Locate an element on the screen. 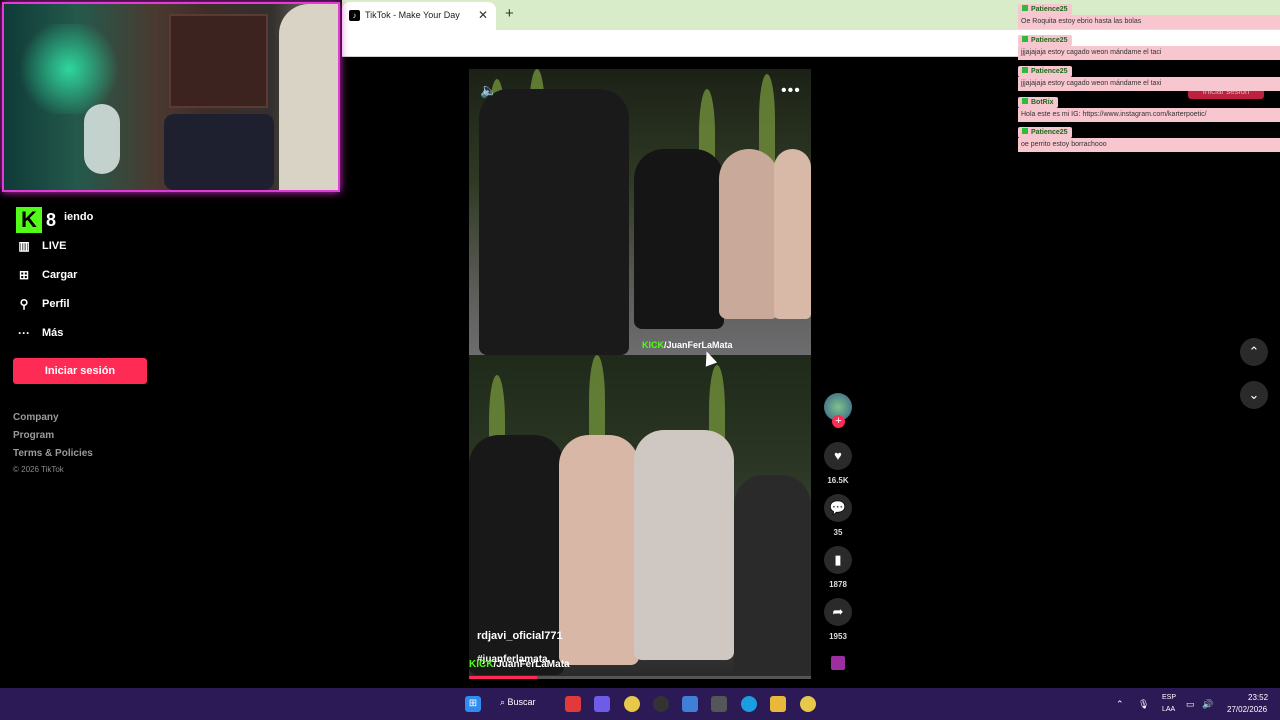  new-tab-button: + is located at coordinates (509, 13).